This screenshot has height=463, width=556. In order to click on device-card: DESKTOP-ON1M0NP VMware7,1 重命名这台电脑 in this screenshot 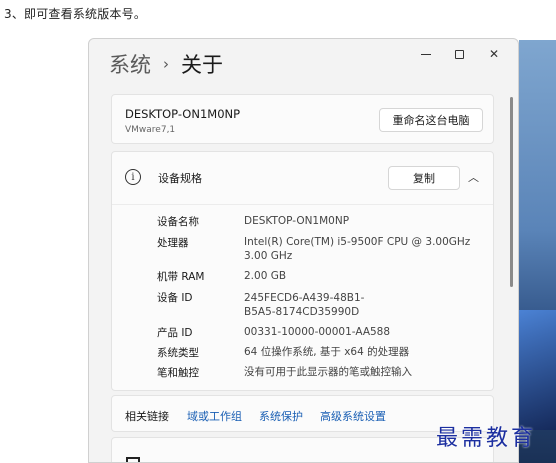, I will do `click(302, 119)`.